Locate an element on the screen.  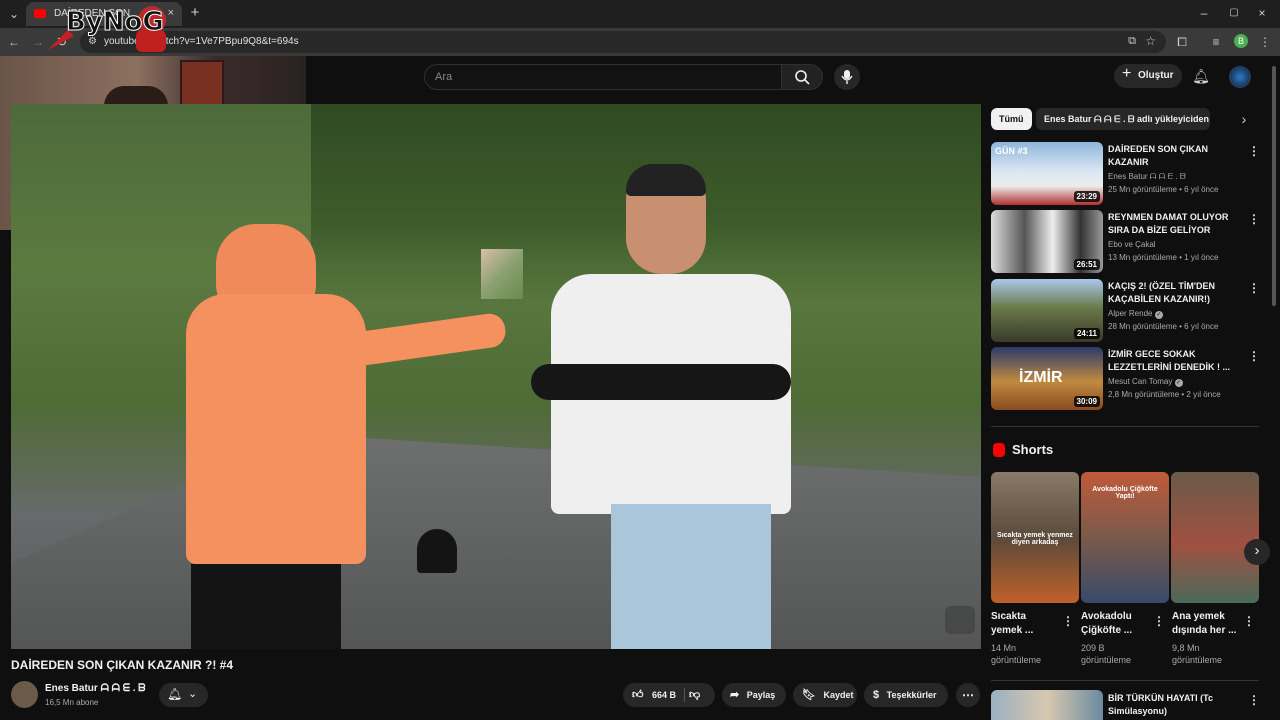
recommendation-thumbnail: 24:11 is located at coordinates (1047, 310).